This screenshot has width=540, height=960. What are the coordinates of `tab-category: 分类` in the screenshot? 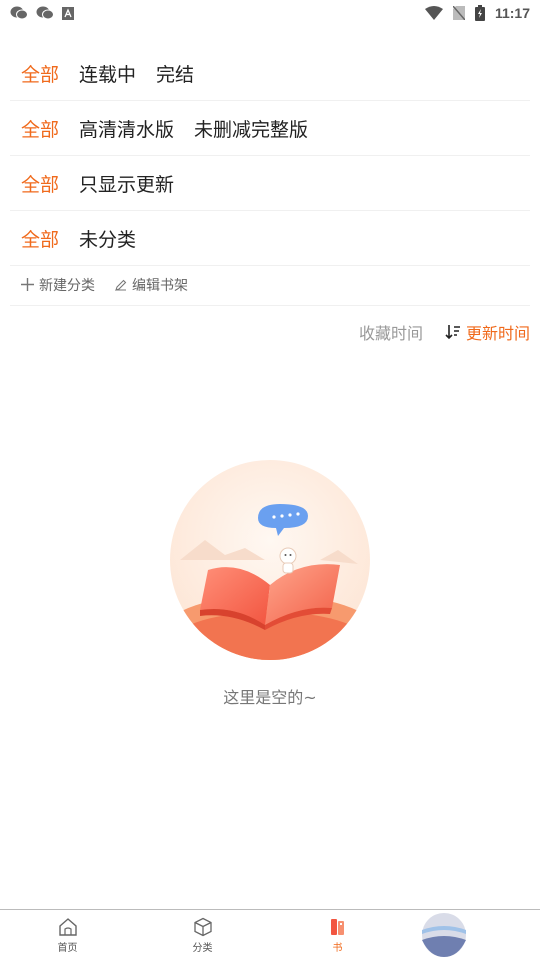 It's located at (202, 935).